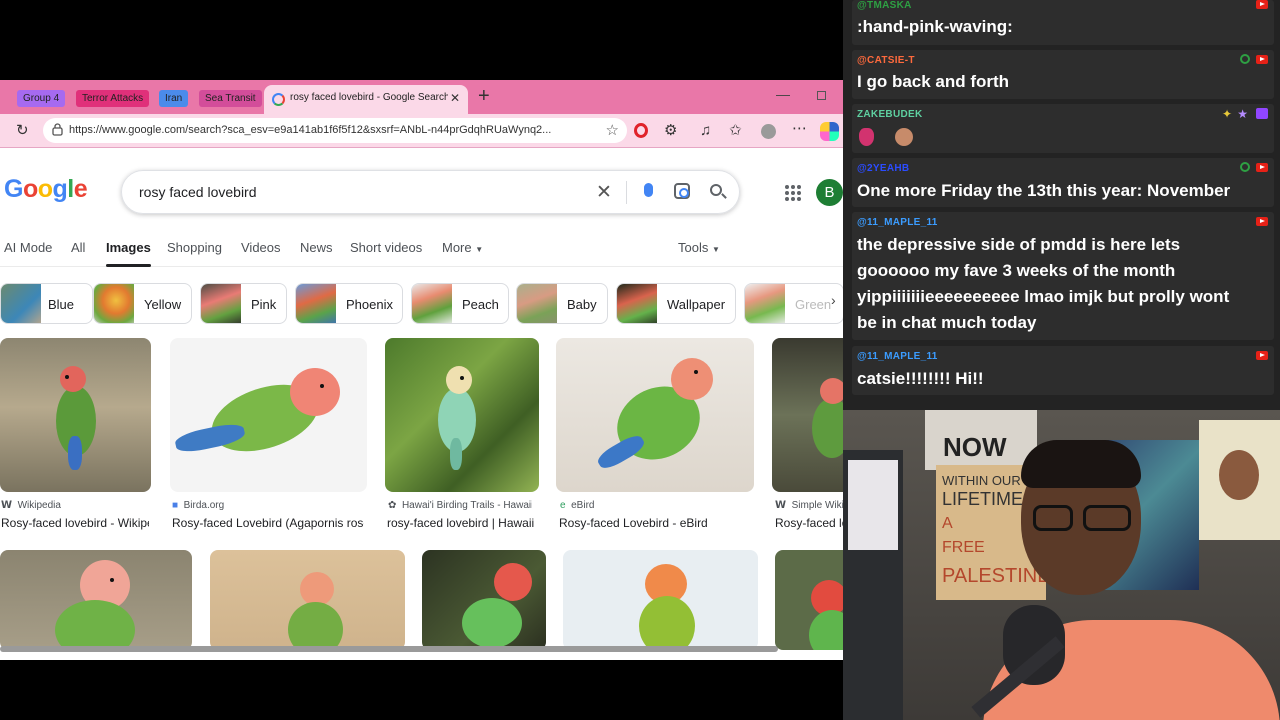  Describe the element at coordinates (783, 94) in the screenshot. I see `minimize-icon: —` at that location.